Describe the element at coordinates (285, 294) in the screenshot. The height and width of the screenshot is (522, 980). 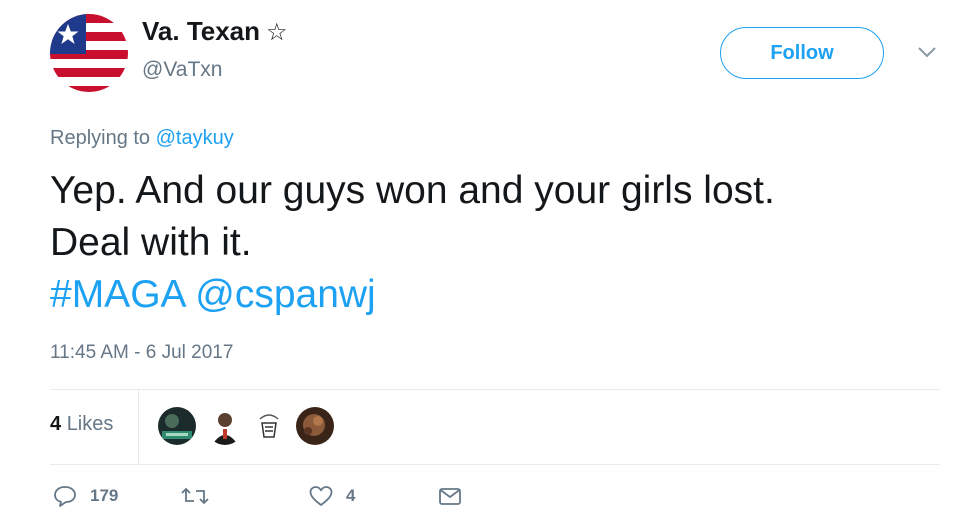
I see `mention-link: @cspanwj` at that location.